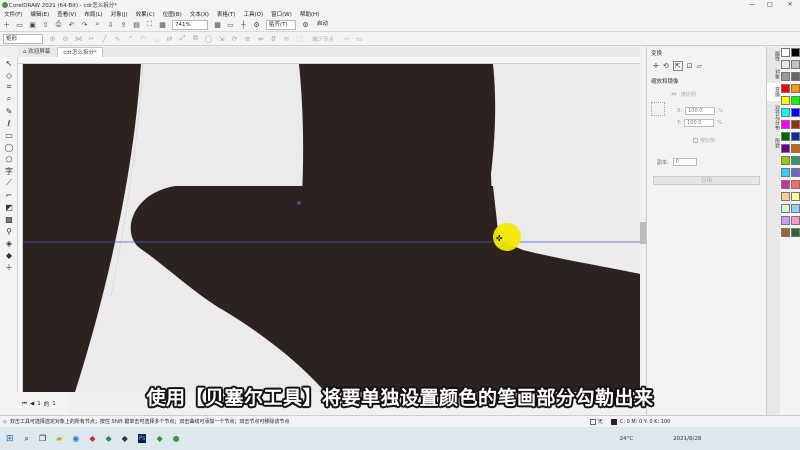  Describe the element at coordinates (169, 38) in the screenshot. I see `reverse-direction-icon: ⇄` at that location.